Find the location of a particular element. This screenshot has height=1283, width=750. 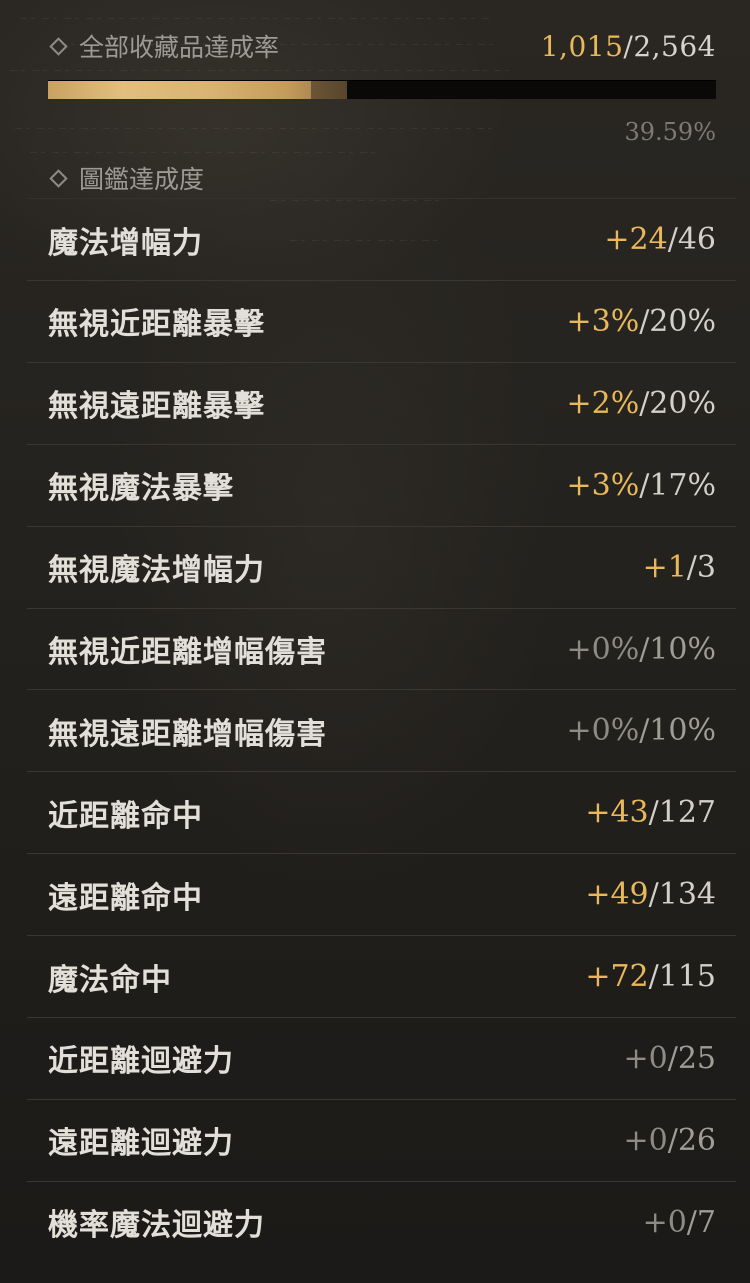

stat-row: 無視魔法暴擊 +3%/17% is located at coordinates (381, 484).